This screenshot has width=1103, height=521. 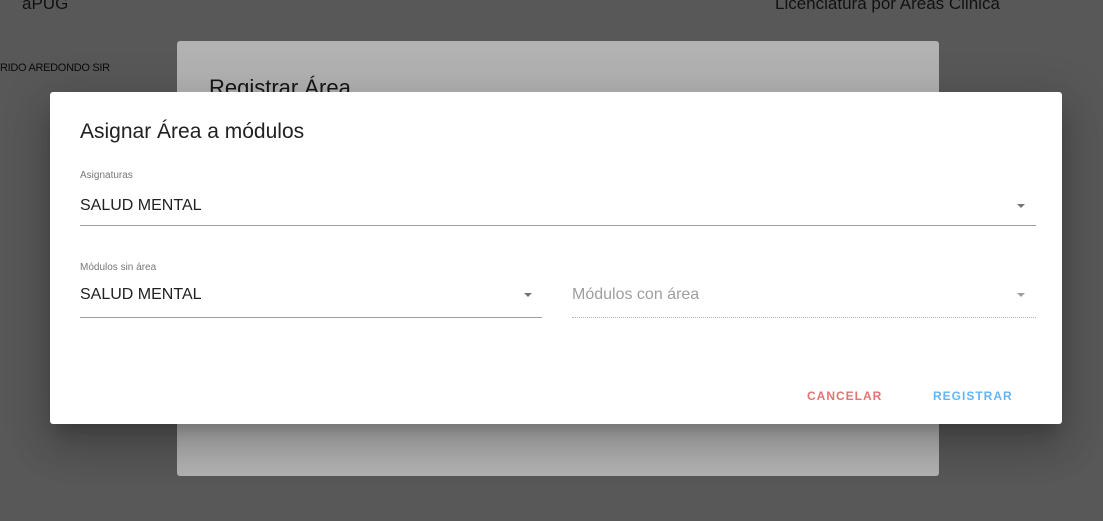 I want to click on asignaturas-label: Asignaturas, so click(x=106, y=175).